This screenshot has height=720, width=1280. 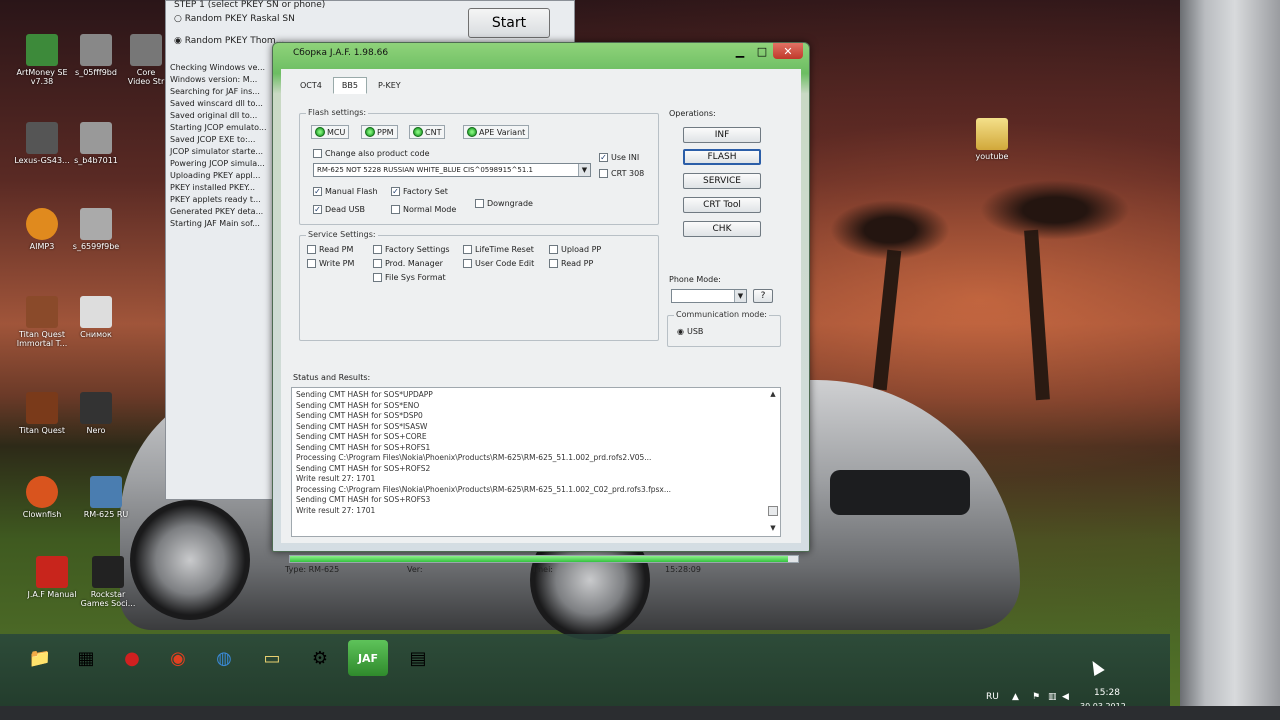 I want to click on progress-fill, so click(x=539, y=559).